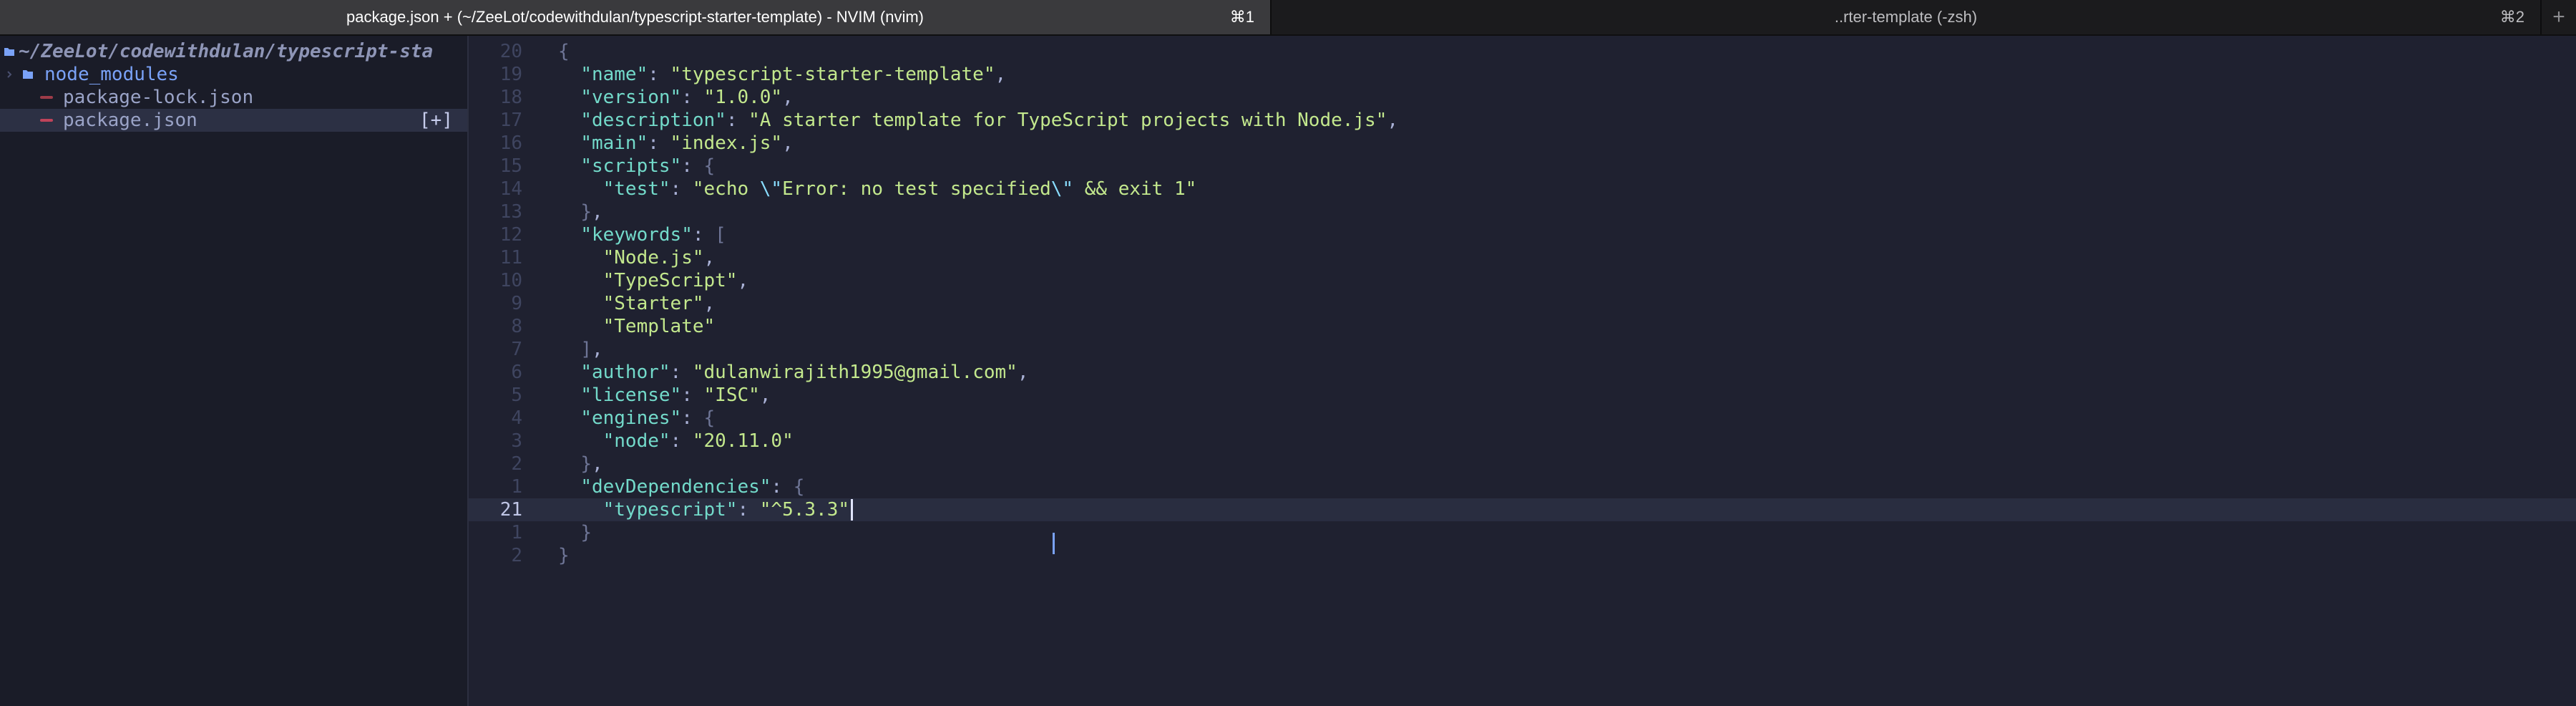  What do you see at coordinates (9, 52) in the screenshot?
I see `folder-open-icon` at bounding box center [9, 52].